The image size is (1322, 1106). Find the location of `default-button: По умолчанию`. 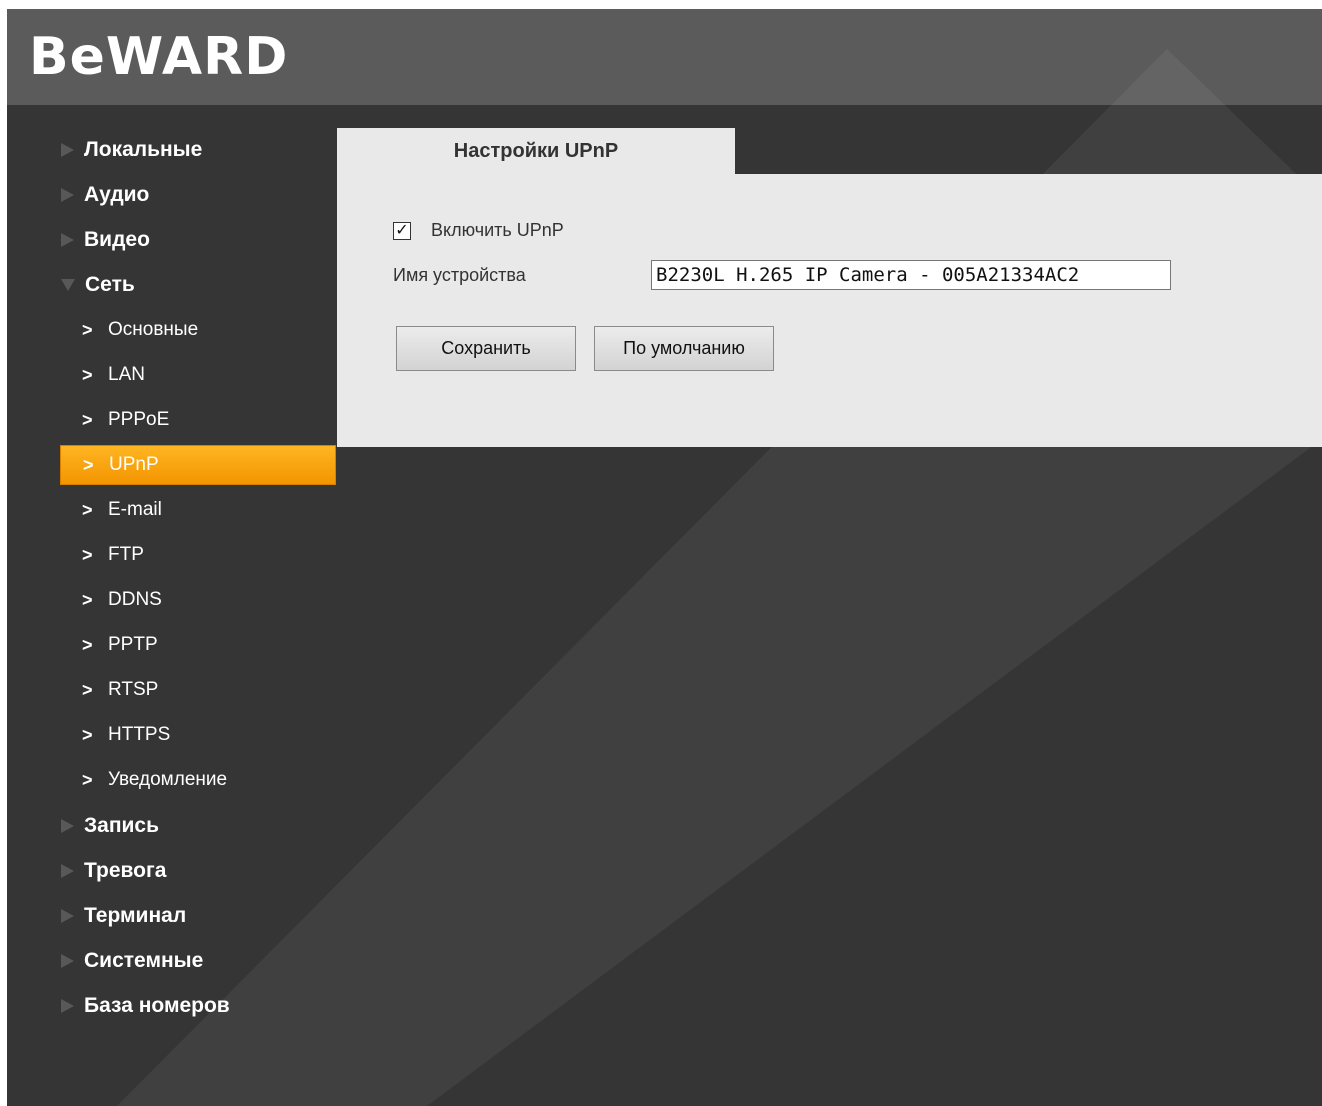

default-button: По умолчанию is located at coordinates (684, 348).